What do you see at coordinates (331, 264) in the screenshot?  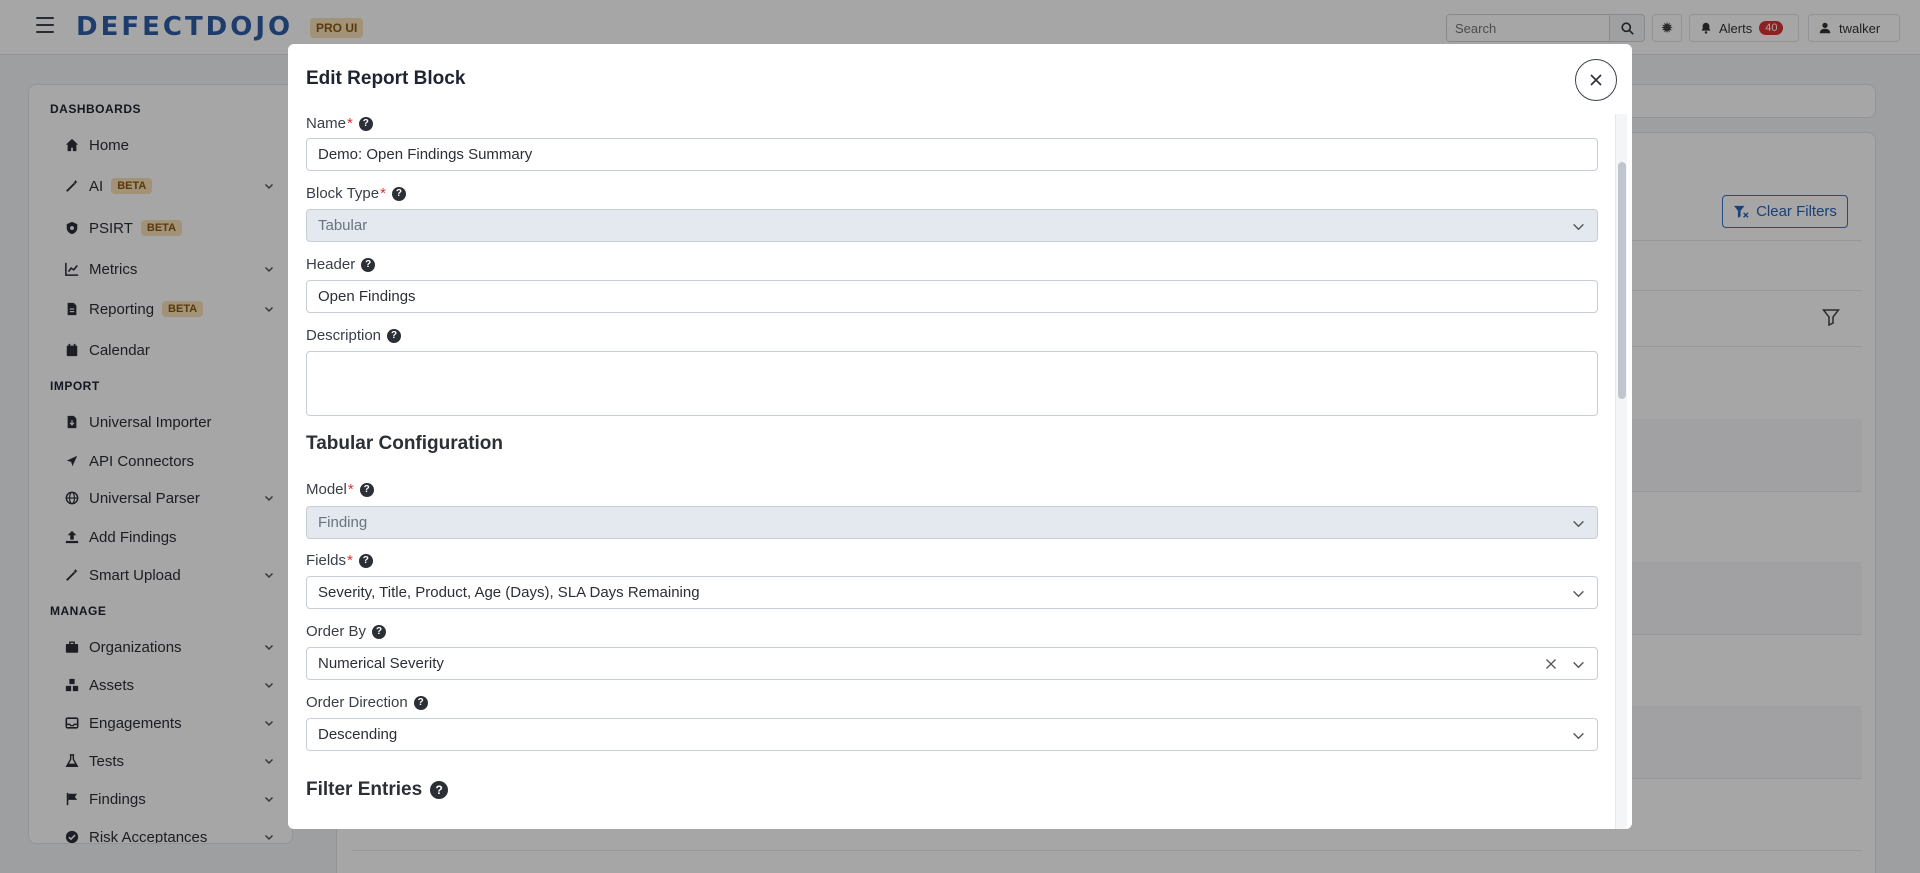 I see `label-text: Header` at bounding box center [331, 264].